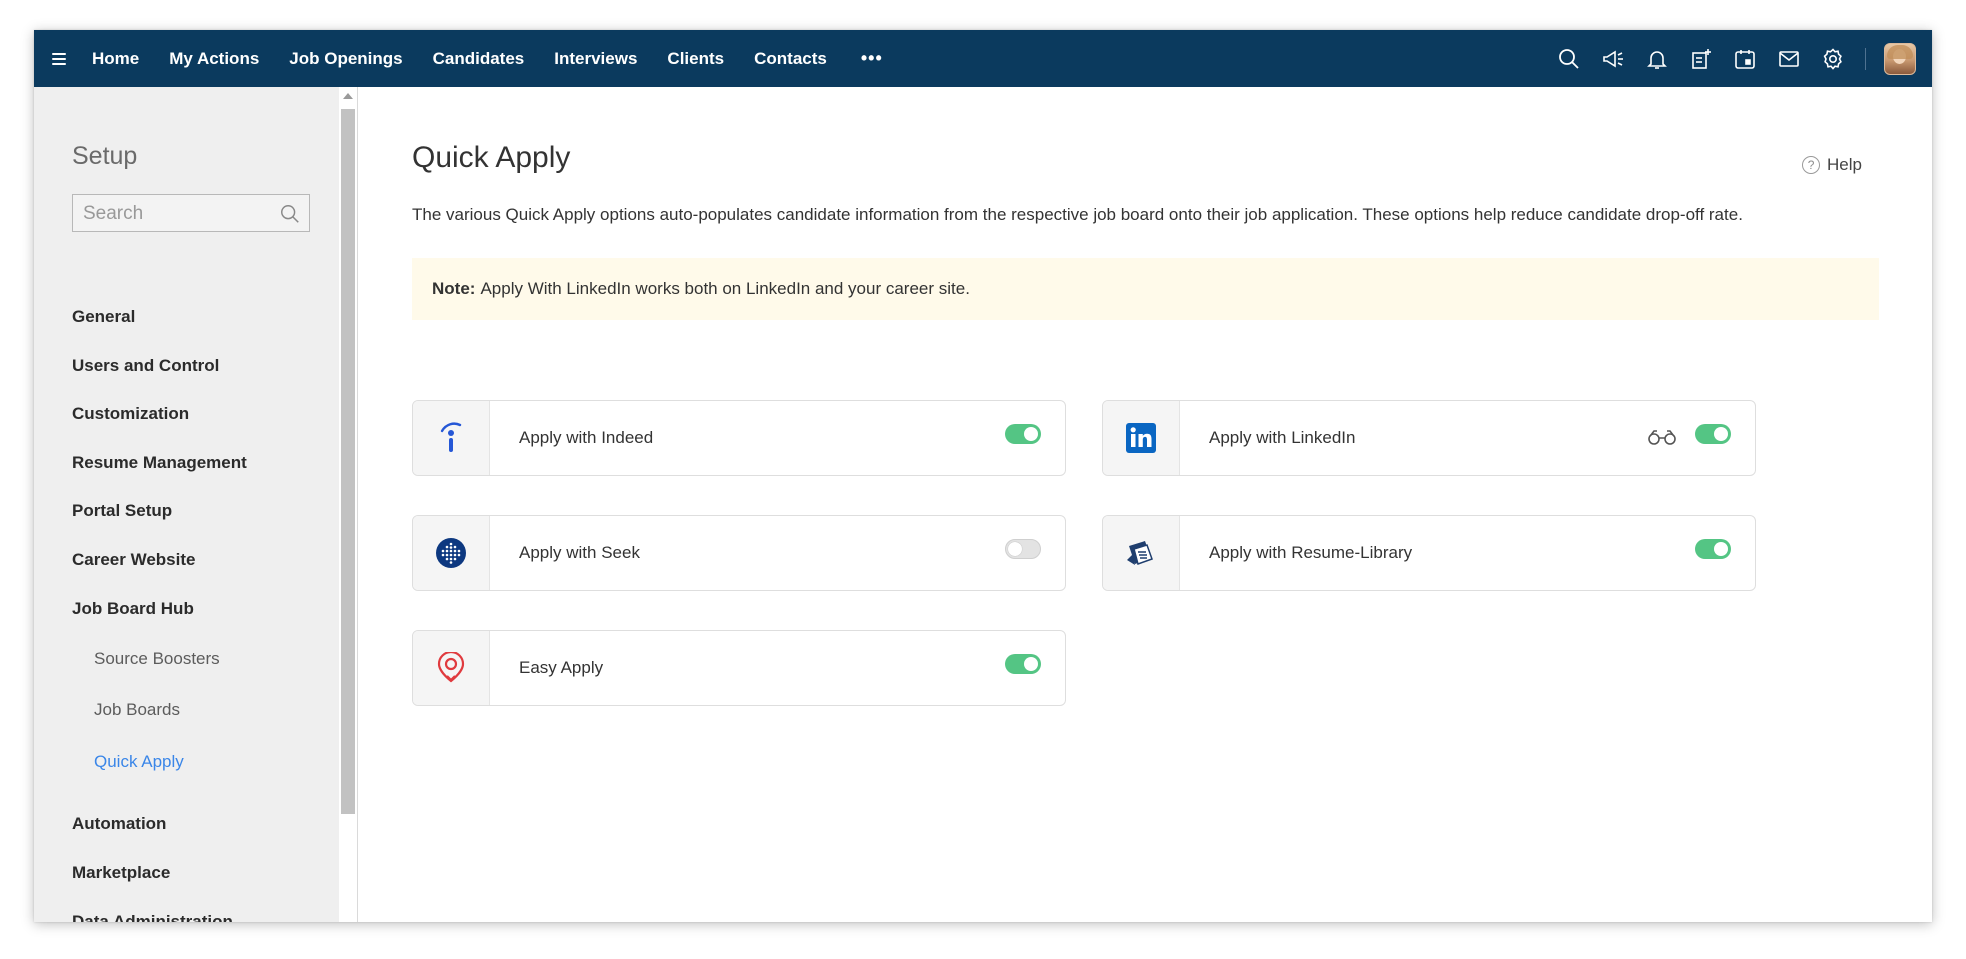 The image size is (1966, 959). I want to click on option-name: Apply with Indeed, so click(586, 437).